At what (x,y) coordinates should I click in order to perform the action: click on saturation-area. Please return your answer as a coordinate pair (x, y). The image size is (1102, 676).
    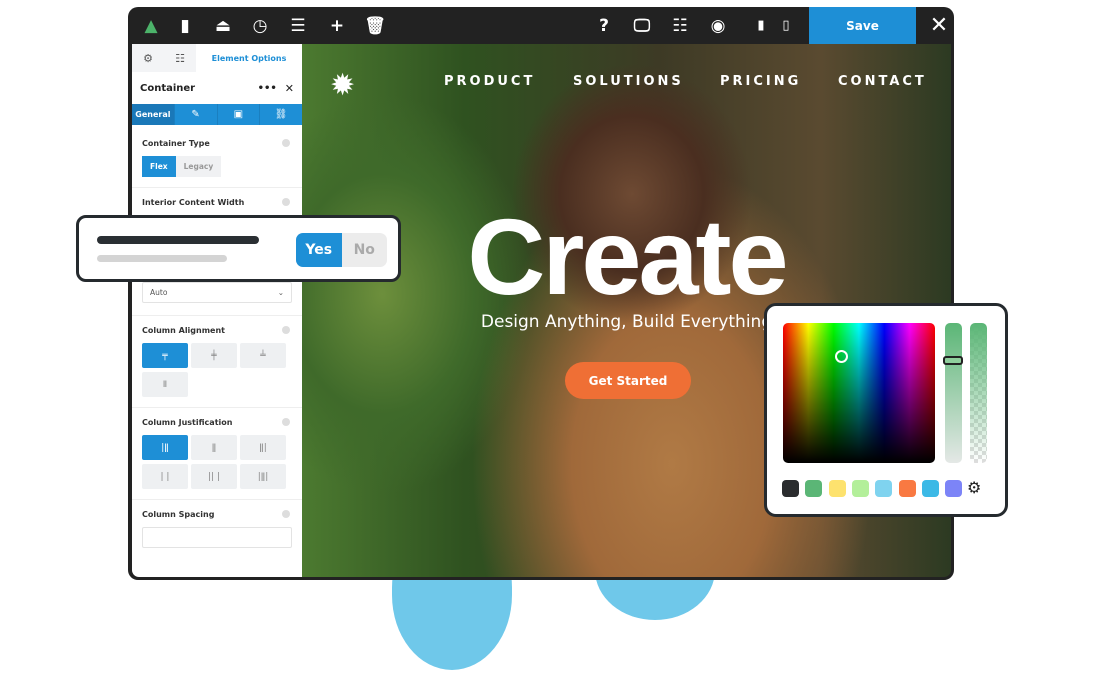
    Looking at the image, I should click on (859, 393).